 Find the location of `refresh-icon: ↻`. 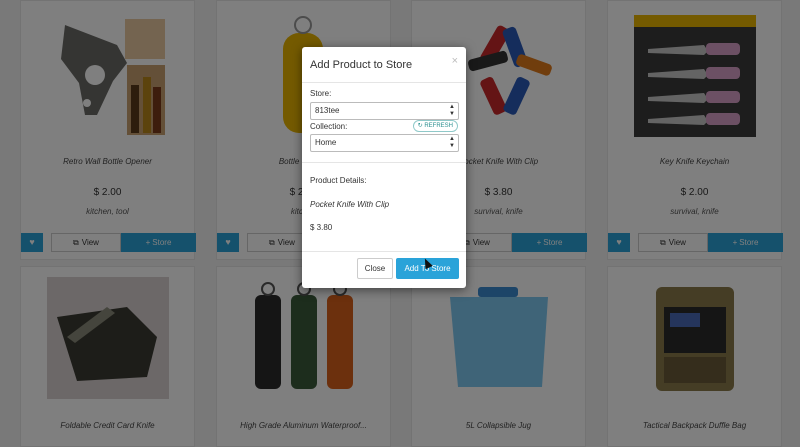

refresh-icon: ↻ is located at coordinates (420, 126).